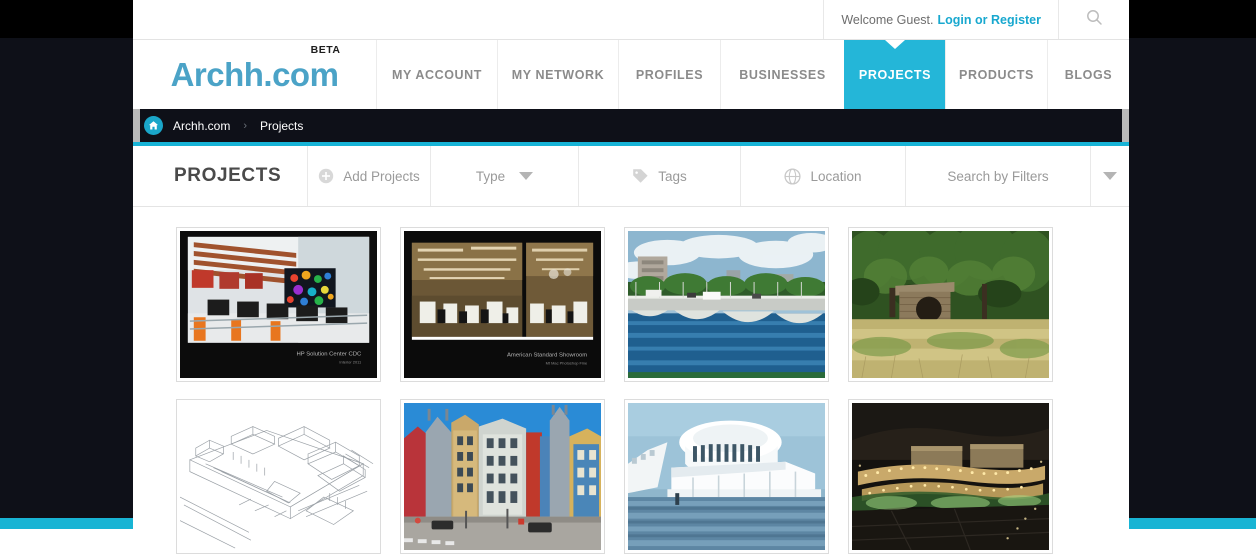  I want to click on plus-circle-icon, so click(326, 176).